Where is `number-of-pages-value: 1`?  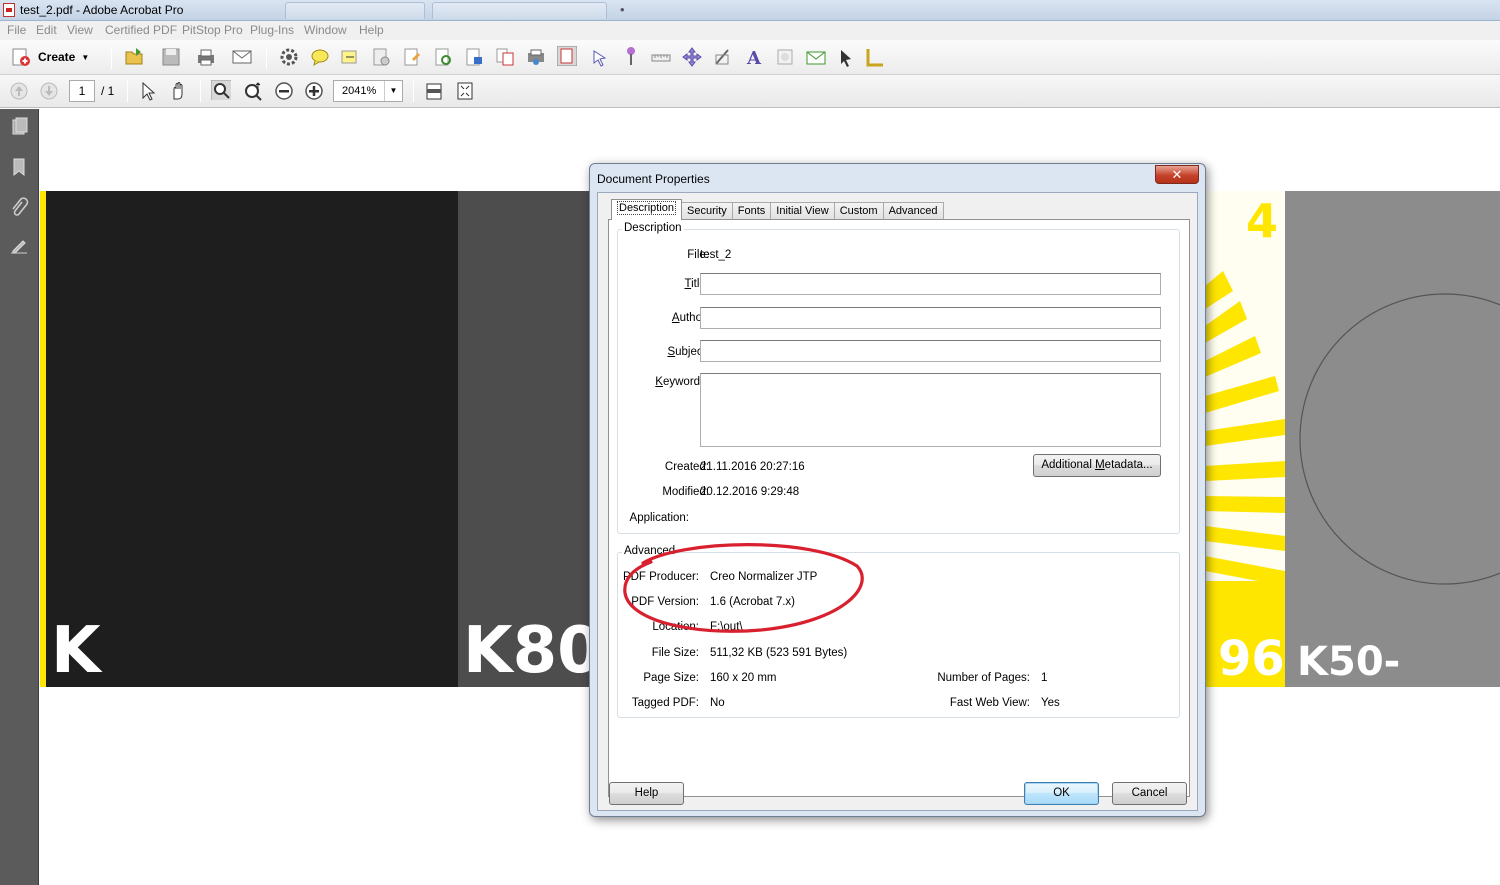 number-of-pages-value: 1 is located at coordinates (1044, 678).